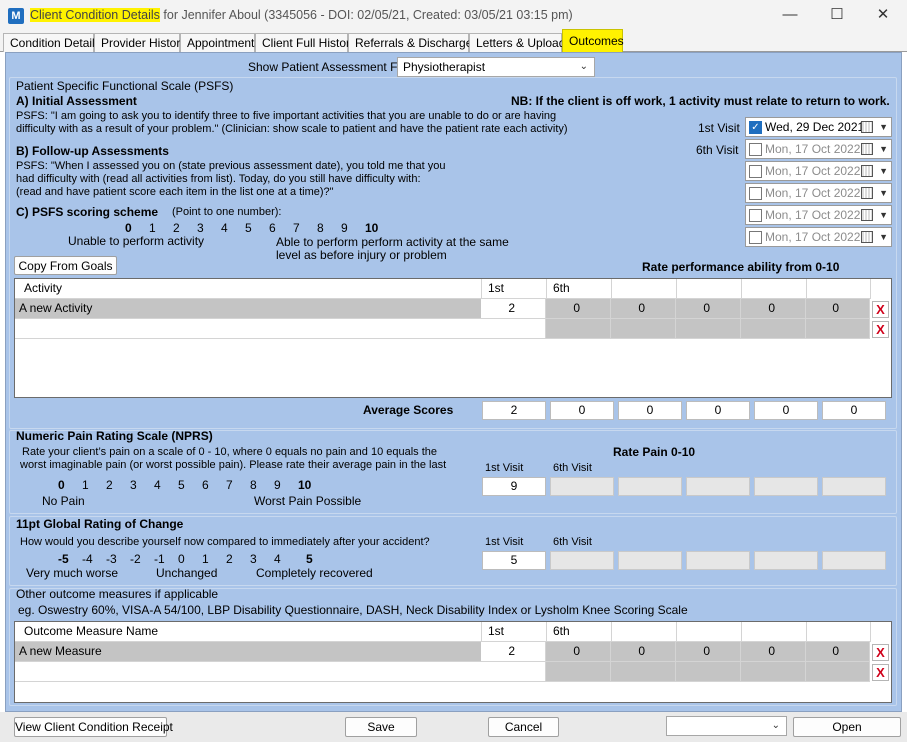  Describe the element at coordinates (93, 727) in the screenshot. I see `view-receipt-button: View Client Condition Receipt` at that location.